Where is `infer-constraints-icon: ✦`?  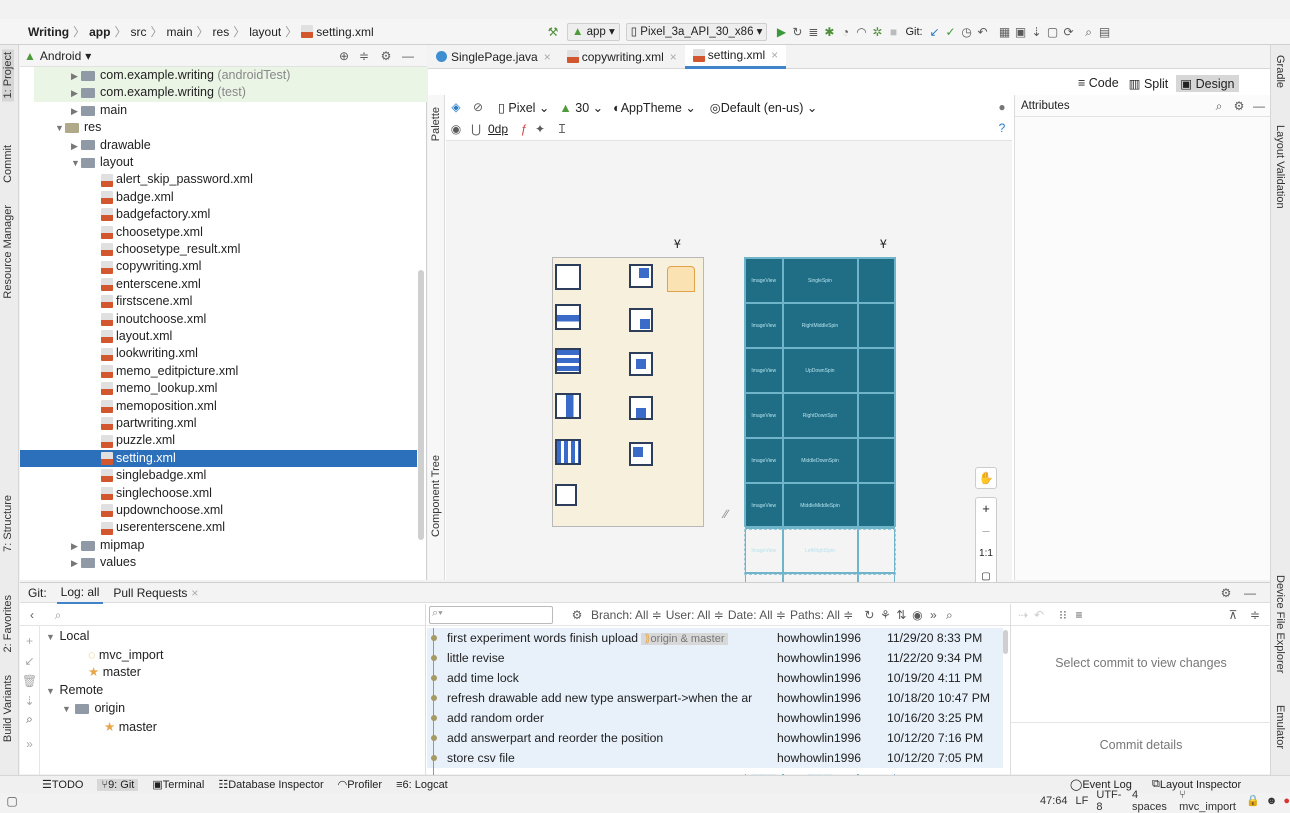
infer-constraints-icon: ✦ is located at coordinates (540, 129).